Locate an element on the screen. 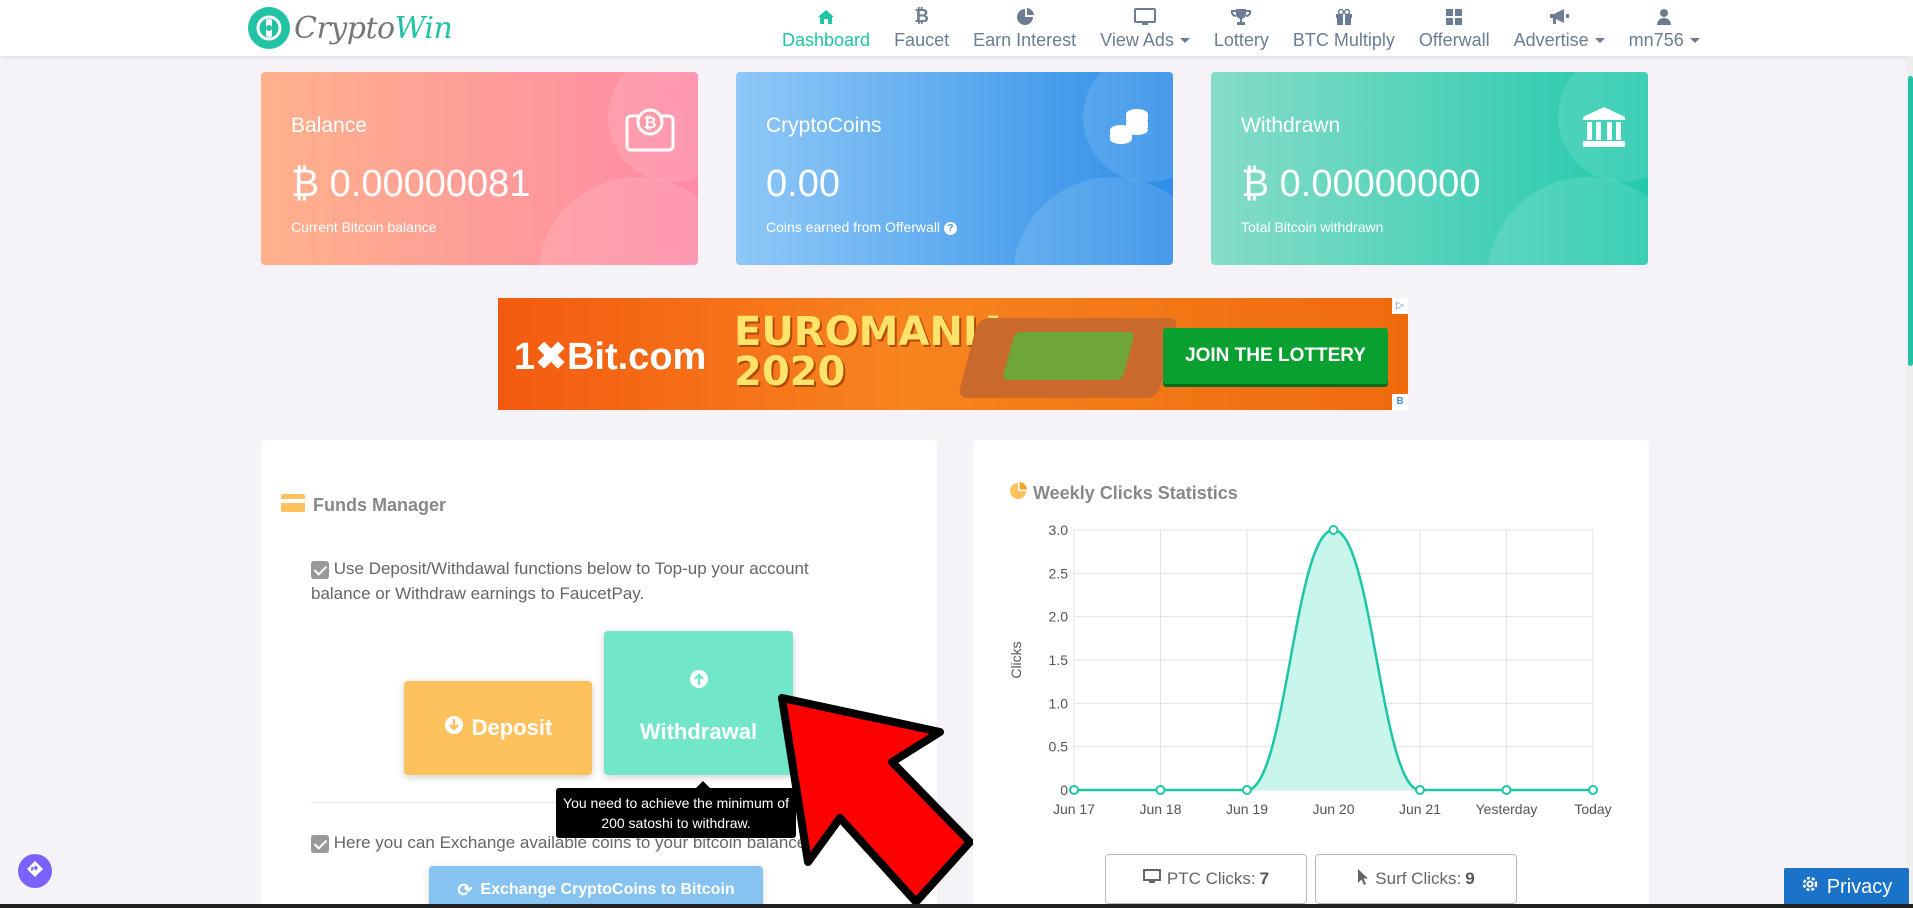 This screenshot has height=908, width=1913. scrollbar-thumb is located at coordinates (1910, 221).